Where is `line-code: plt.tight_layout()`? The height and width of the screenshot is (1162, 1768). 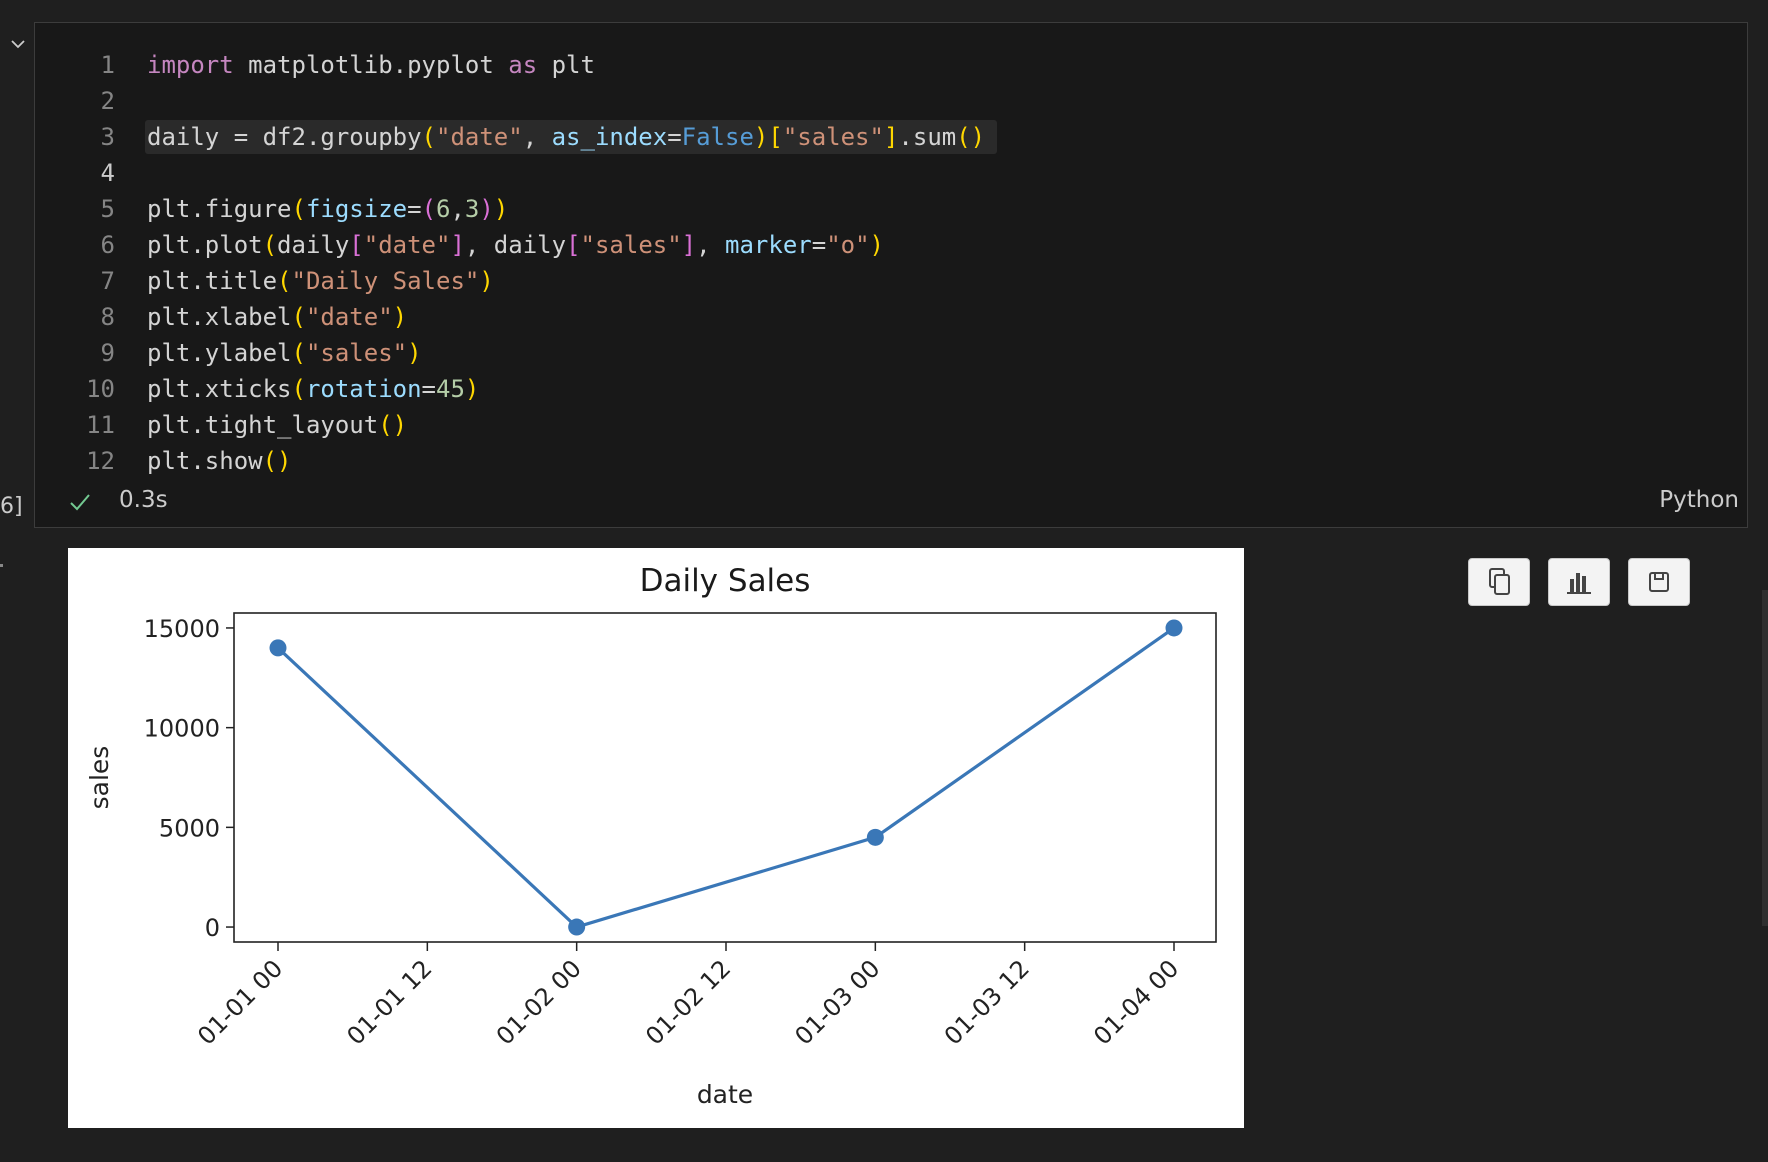
line-code: plt.tight_layout() is located at coordinates (277, 425).